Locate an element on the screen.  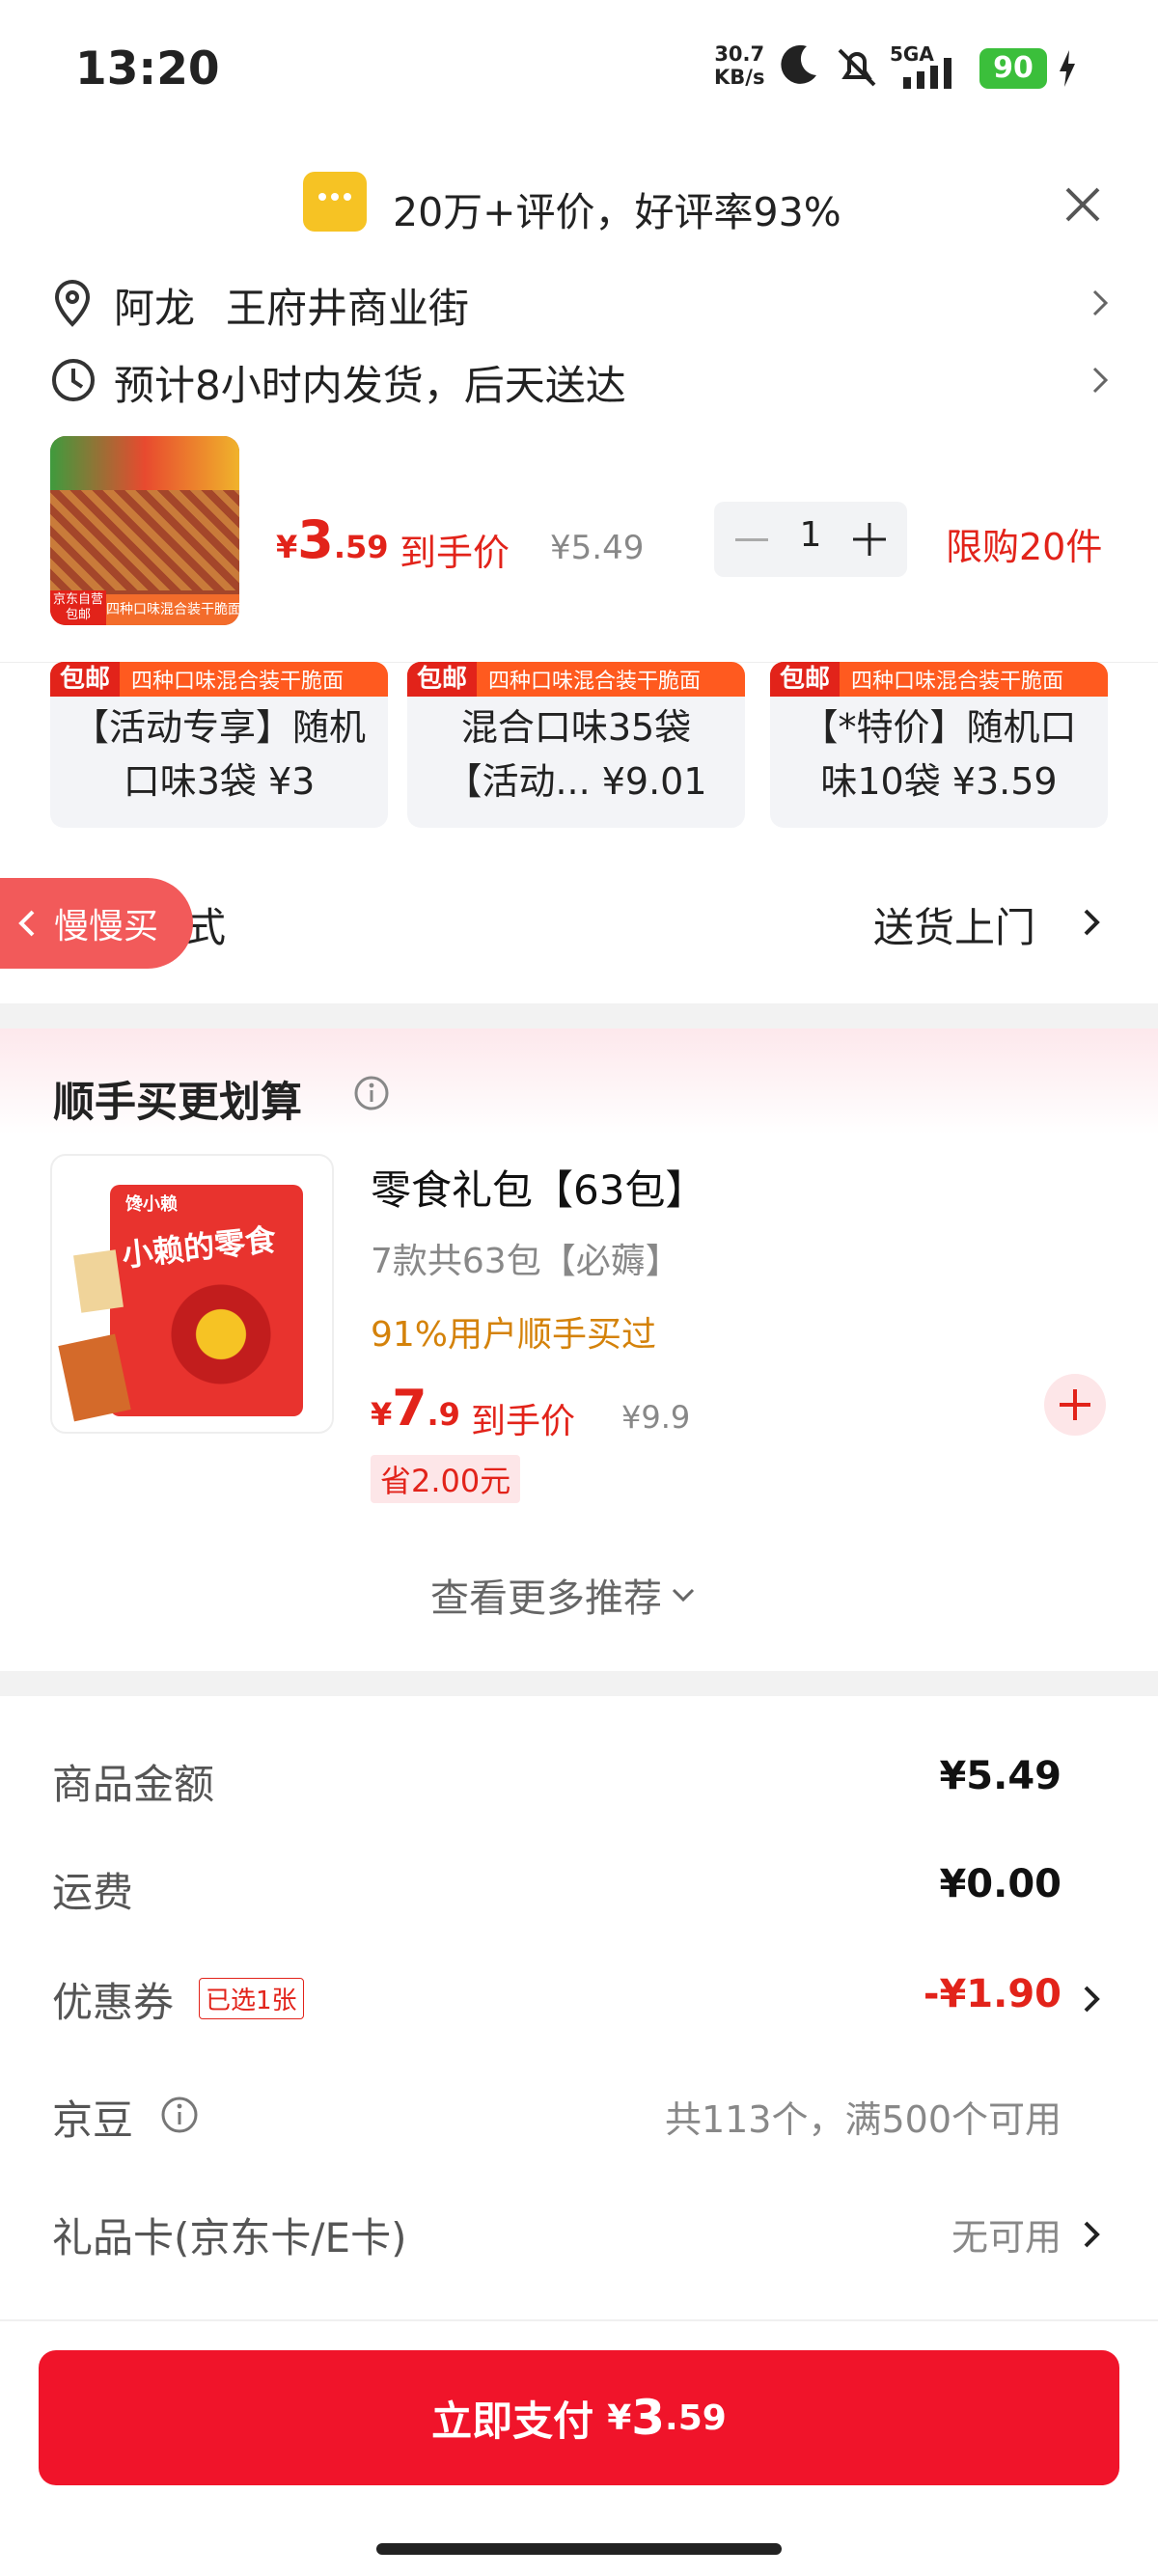
close-icon is located at coordinates (1083, 204).